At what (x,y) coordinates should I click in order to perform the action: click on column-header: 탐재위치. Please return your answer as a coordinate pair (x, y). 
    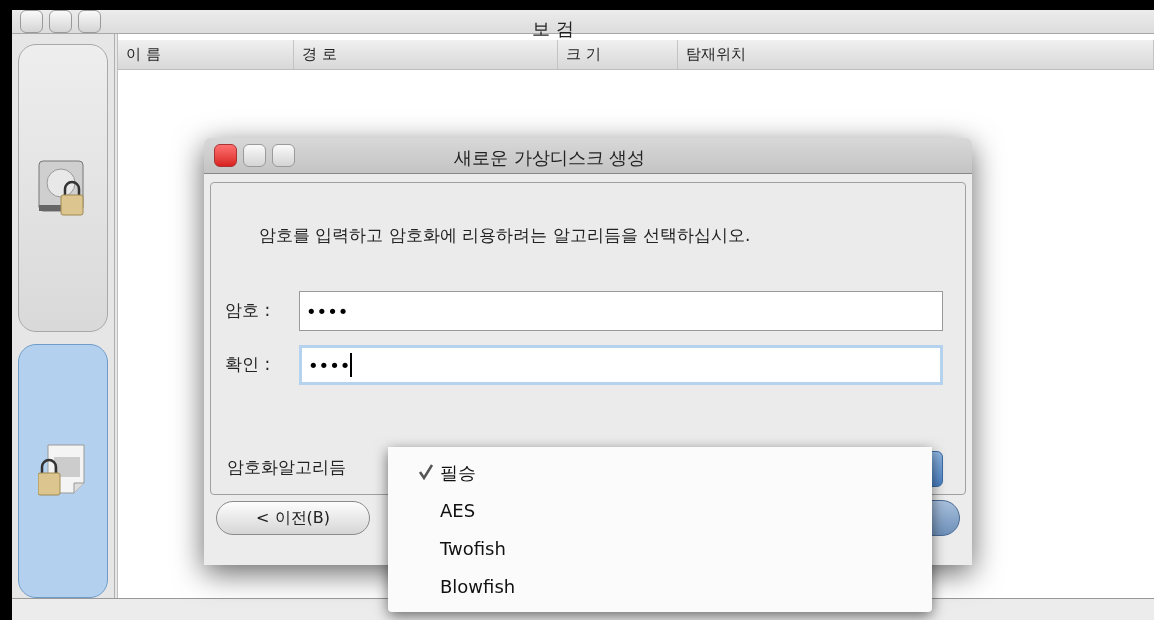
    Looking at the image, I should click on (916, 54).